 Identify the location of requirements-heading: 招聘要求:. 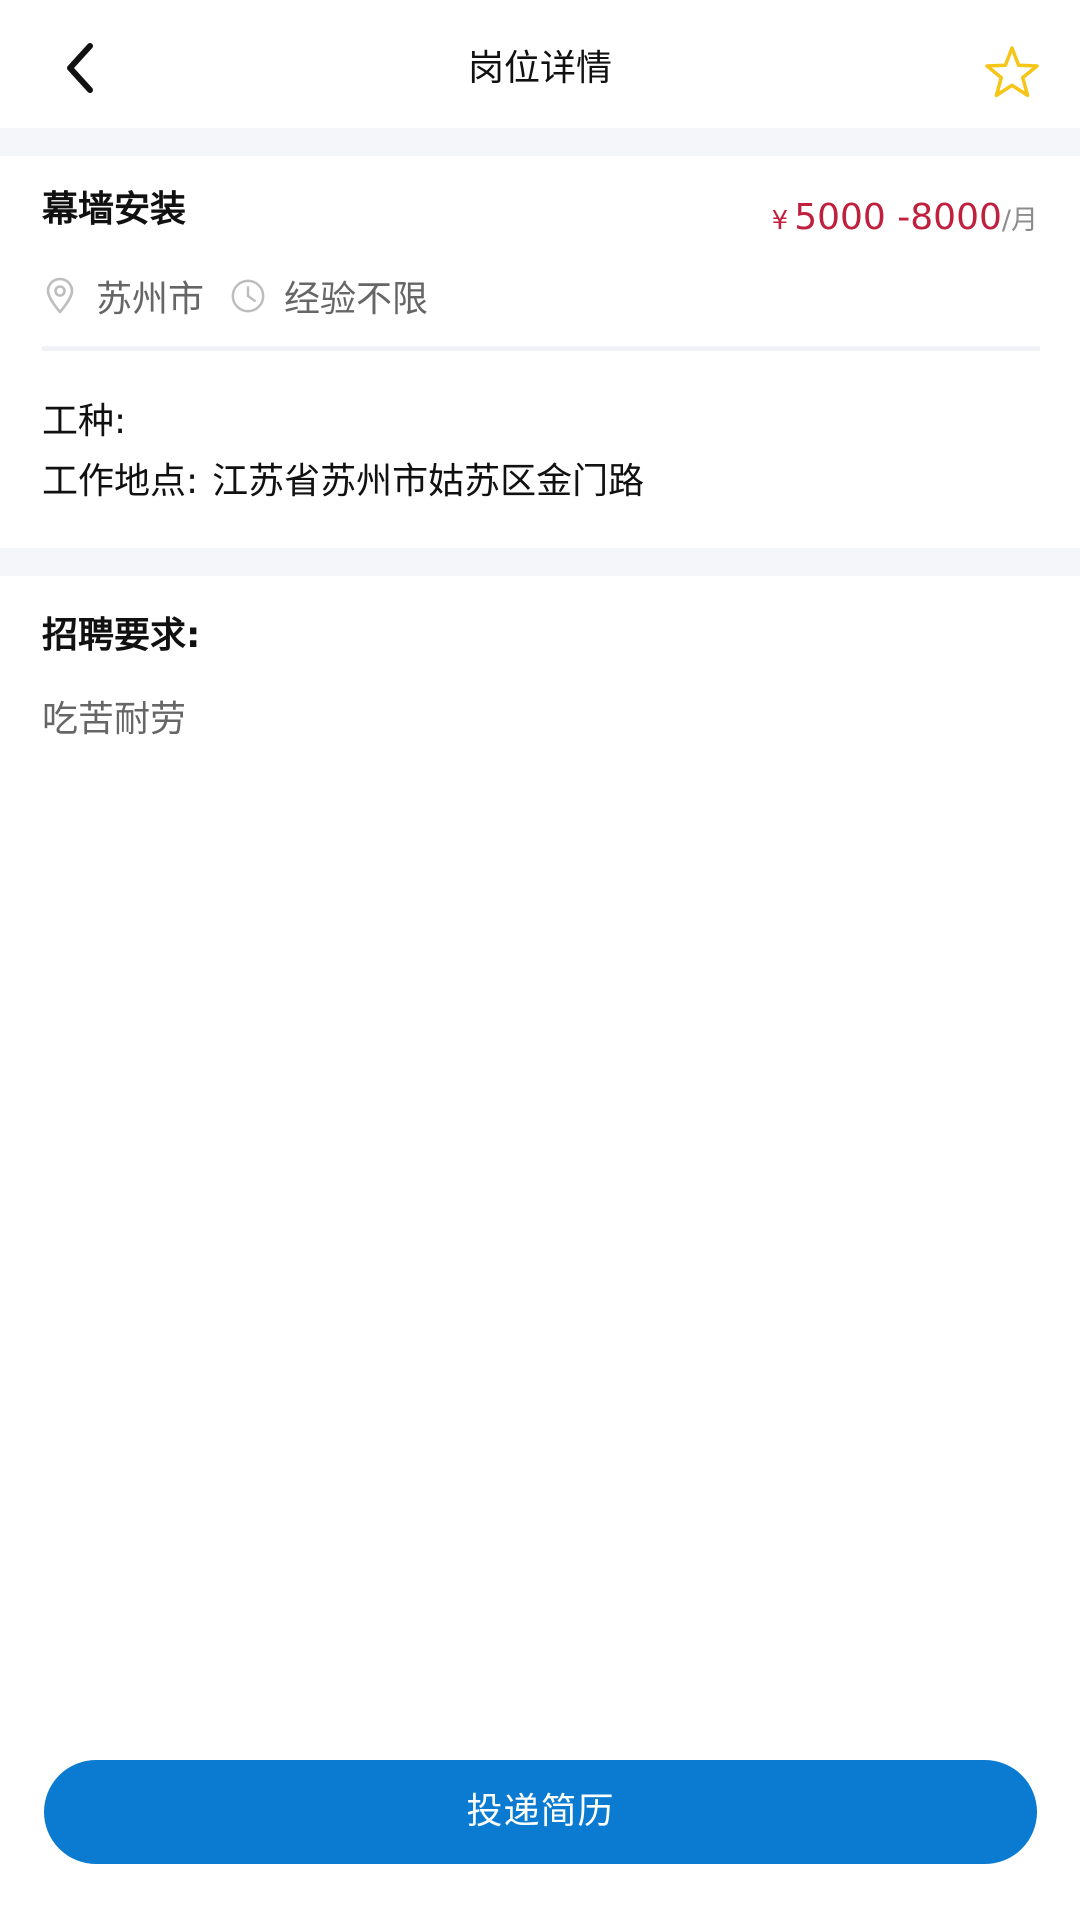
(121, 635).